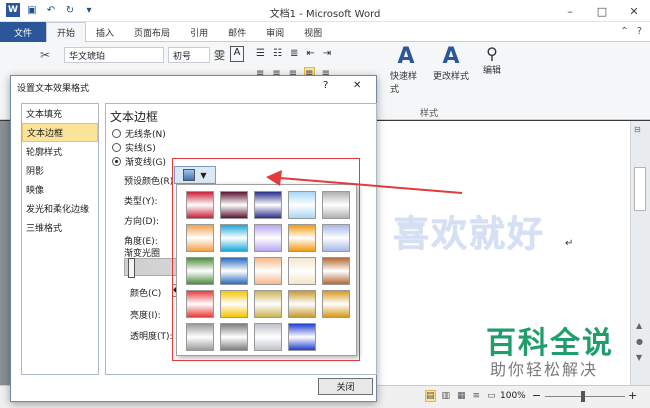  I want to click on nav-item-text-outline: 文本边框, so click(60, 132).